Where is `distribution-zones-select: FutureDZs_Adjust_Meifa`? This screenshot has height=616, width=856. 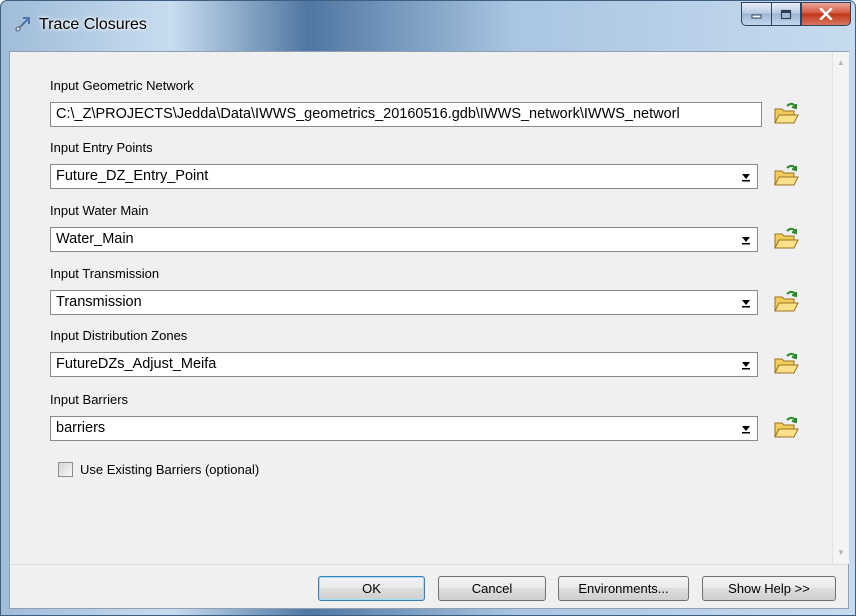 distribution-zones-select: FutureDZs_Adjust_Meifa is located at coordinates (404, 364).